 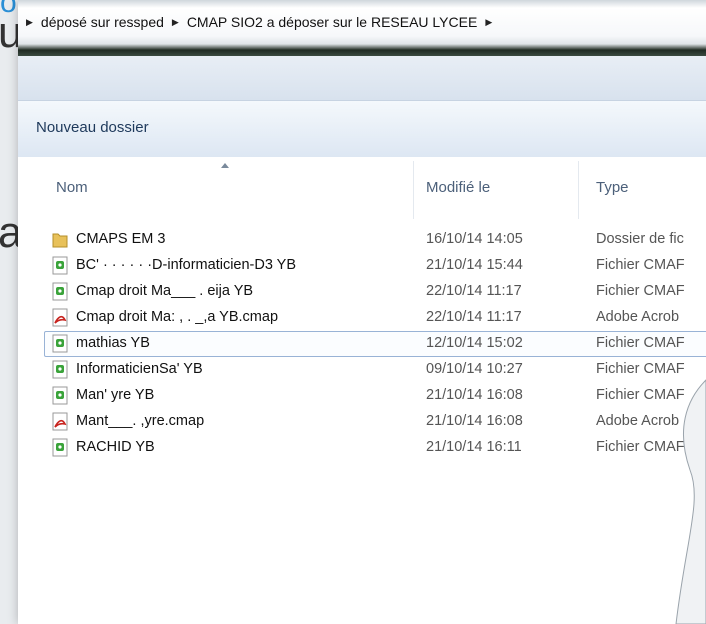 I want to click on sort-arrow-icon, so click(x=225, y=165).